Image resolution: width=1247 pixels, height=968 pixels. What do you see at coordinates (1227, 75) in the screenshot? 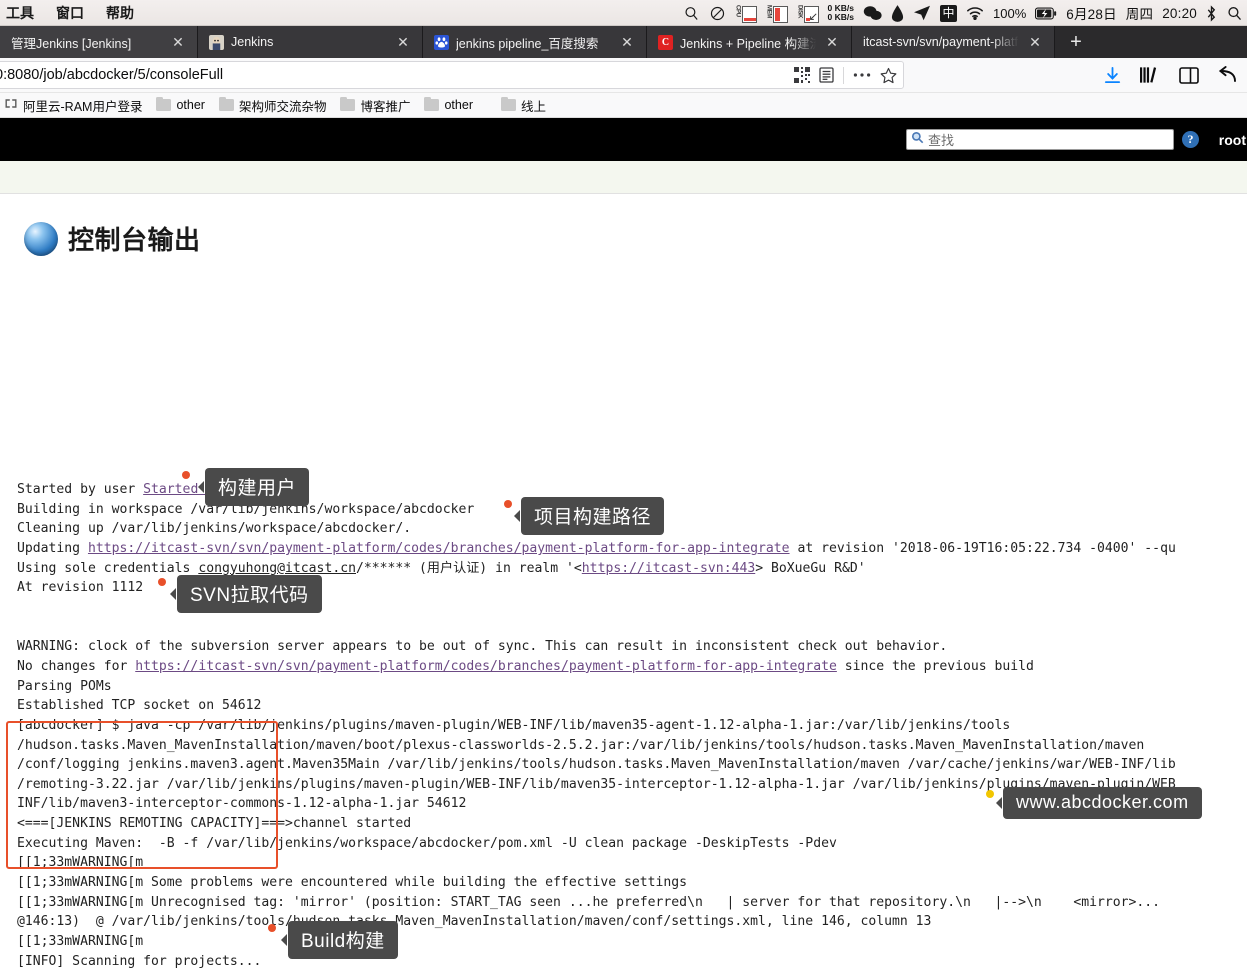
I see `back-arrow-icon` at bounding box center [1227, 75].